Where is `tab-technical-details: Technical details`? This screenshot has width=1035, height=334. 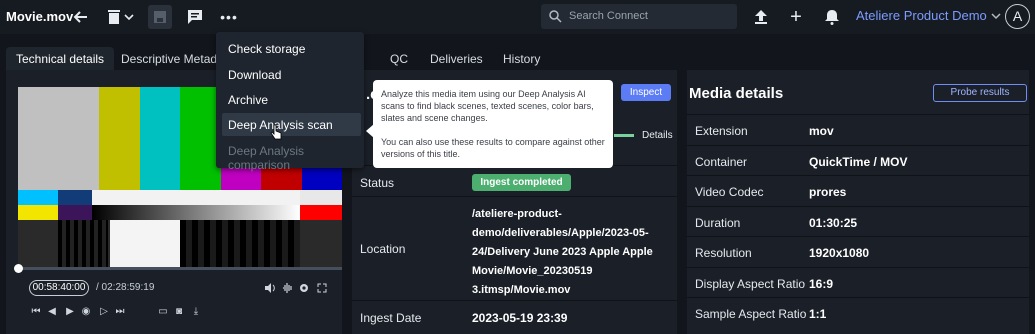
tab-technical-details: Technical details is located at coordinates (60, 59).